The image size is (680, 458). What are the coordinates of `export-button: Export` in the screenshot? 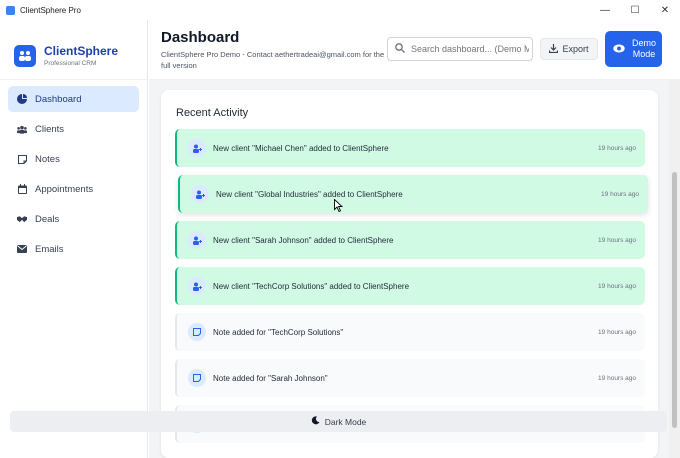 It's located at (569, 49).